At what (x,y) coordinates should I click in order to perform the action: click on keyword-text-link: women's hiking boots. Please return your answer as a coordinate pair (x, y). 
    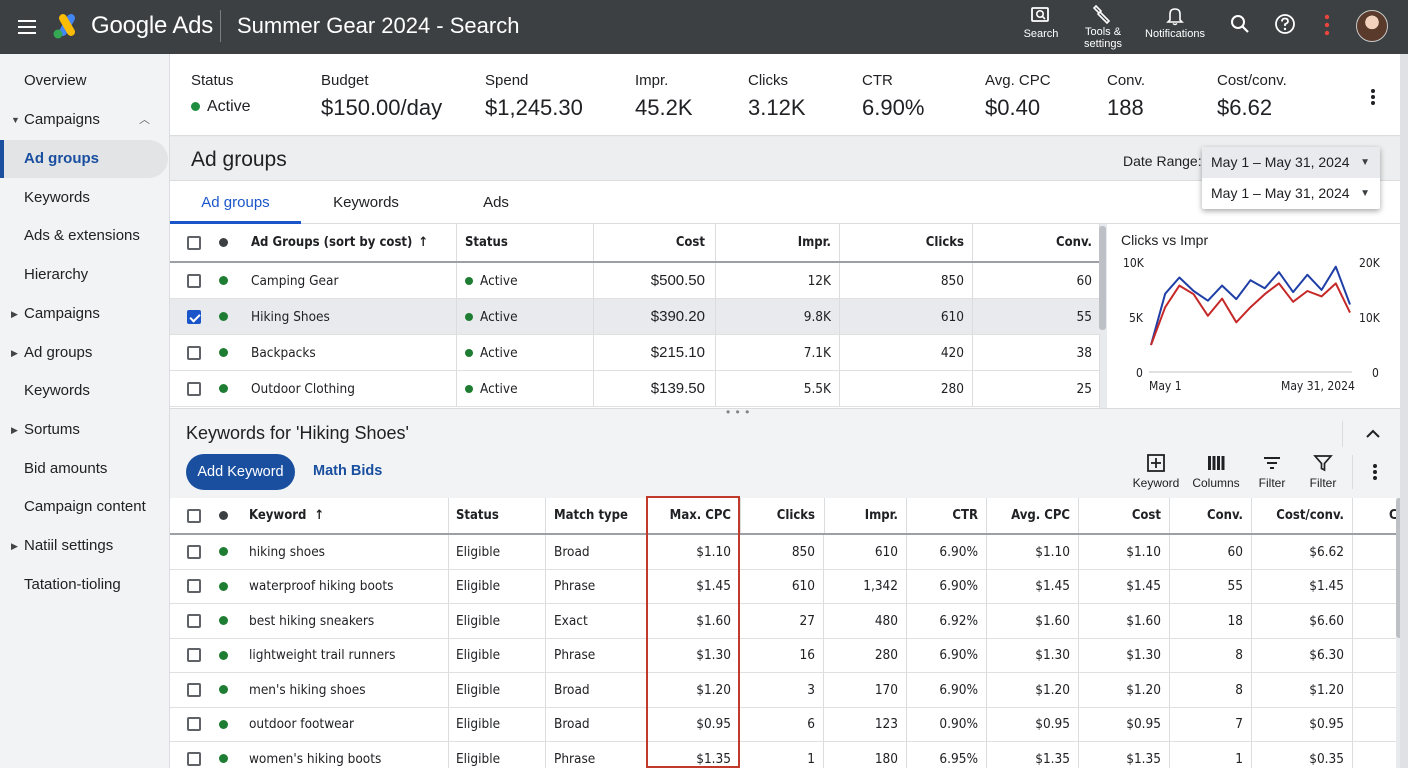
    Looking at the image, I should click on (315, 755).